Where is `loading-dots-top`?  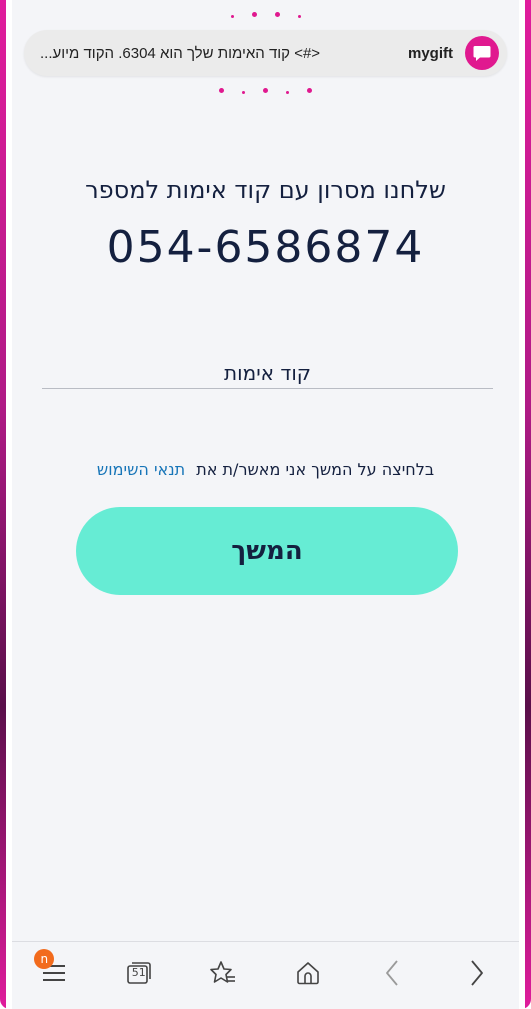 loading-dots-top is located at coordinates (265, 15).